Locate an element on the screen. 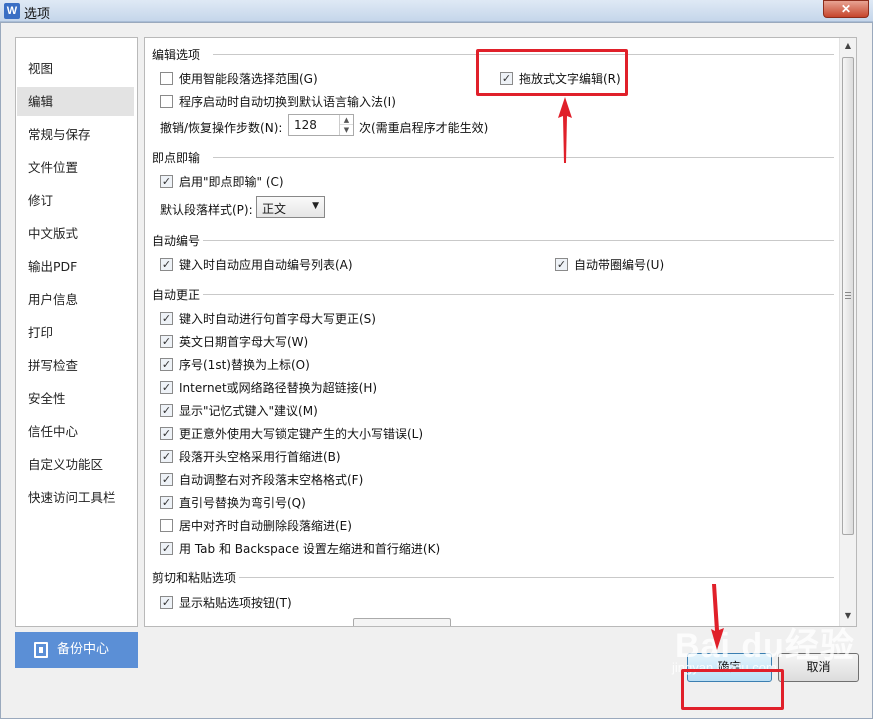 This screenshot has width=873, height=719. backup-center-label: 备份中心 is located at coordinates (83, 649).